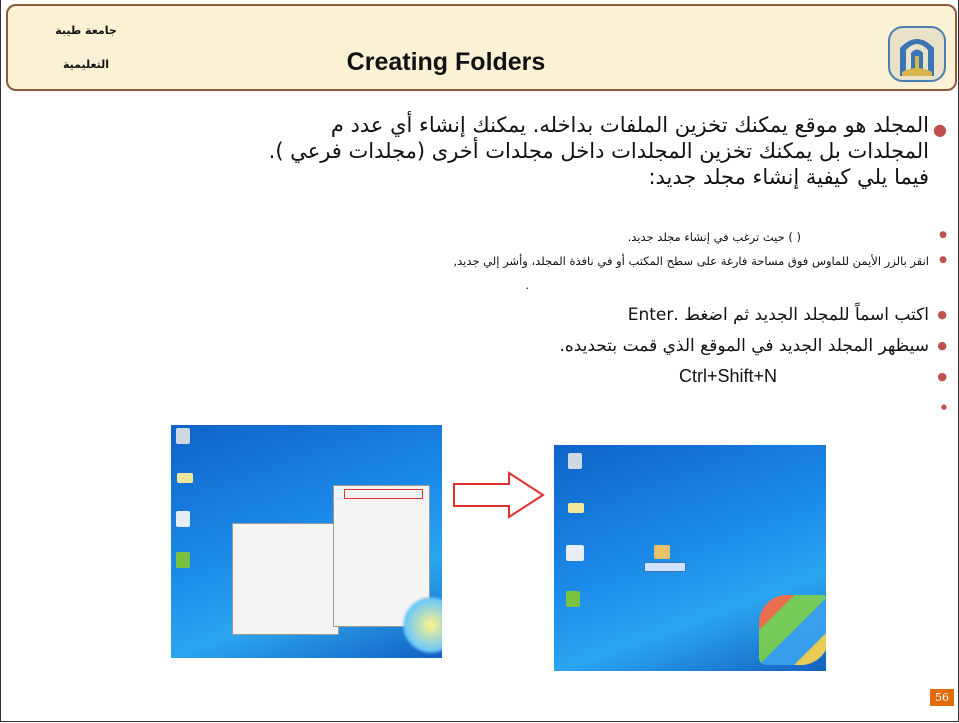 The image size is (959, 723). Describe the element at coordinates (690, 558) in the screenshot. I see `desktop-new-folder-screenshot` at that location.